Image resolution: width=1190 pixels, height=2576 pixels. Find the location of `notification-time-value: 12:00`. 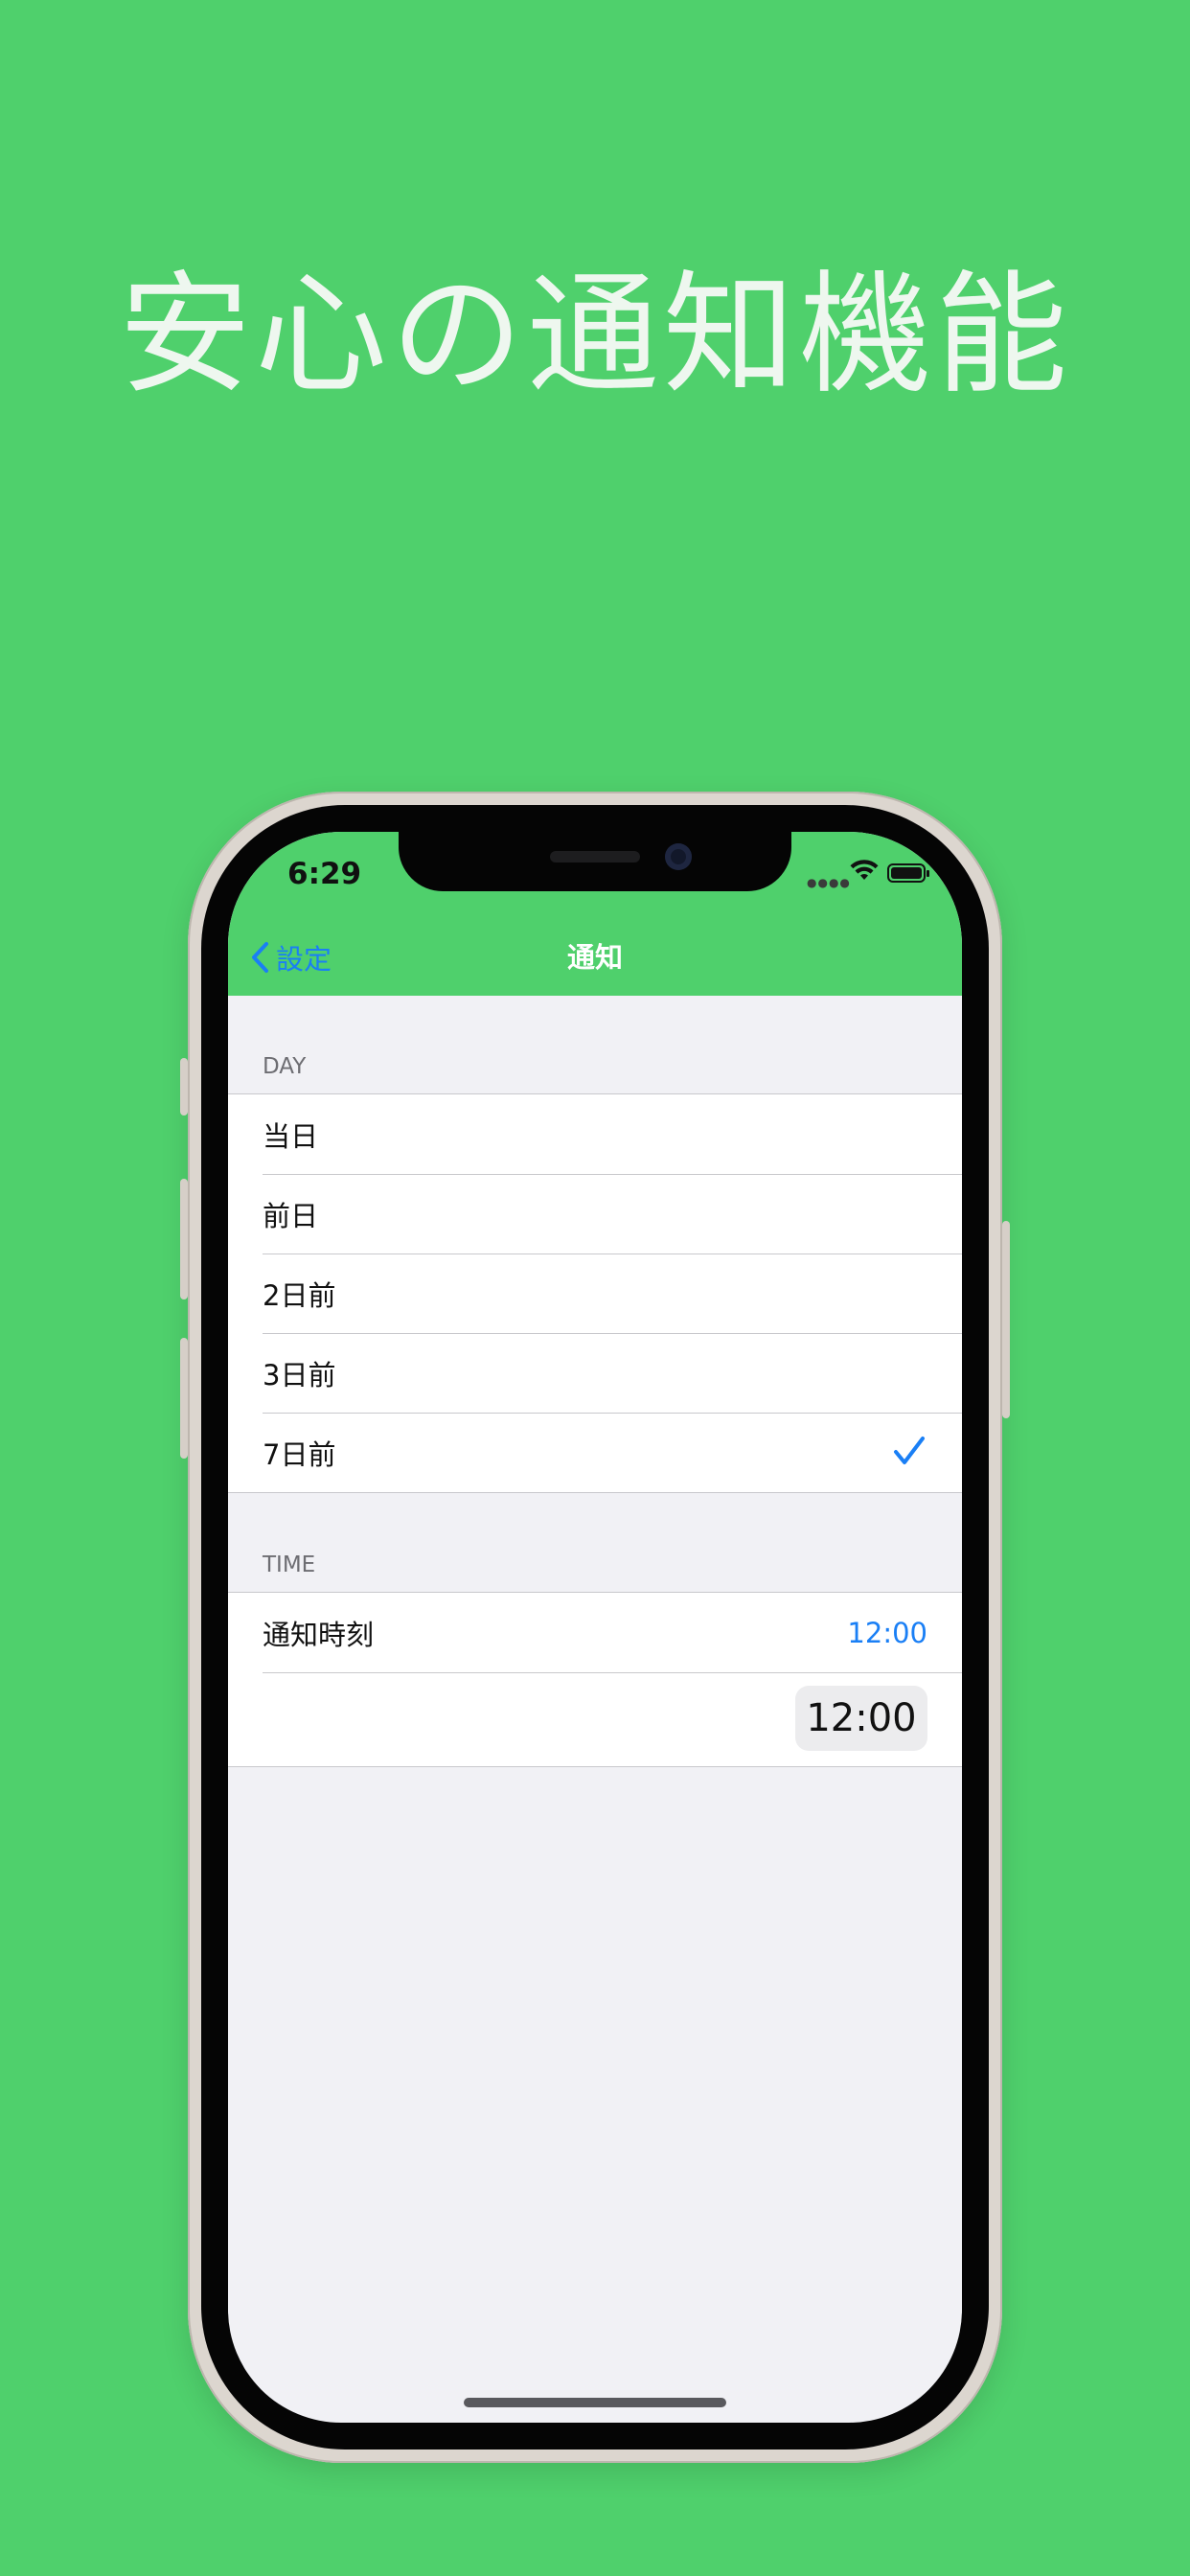

notification-time-value: 12:00 is located at coordinates (887, 1632).